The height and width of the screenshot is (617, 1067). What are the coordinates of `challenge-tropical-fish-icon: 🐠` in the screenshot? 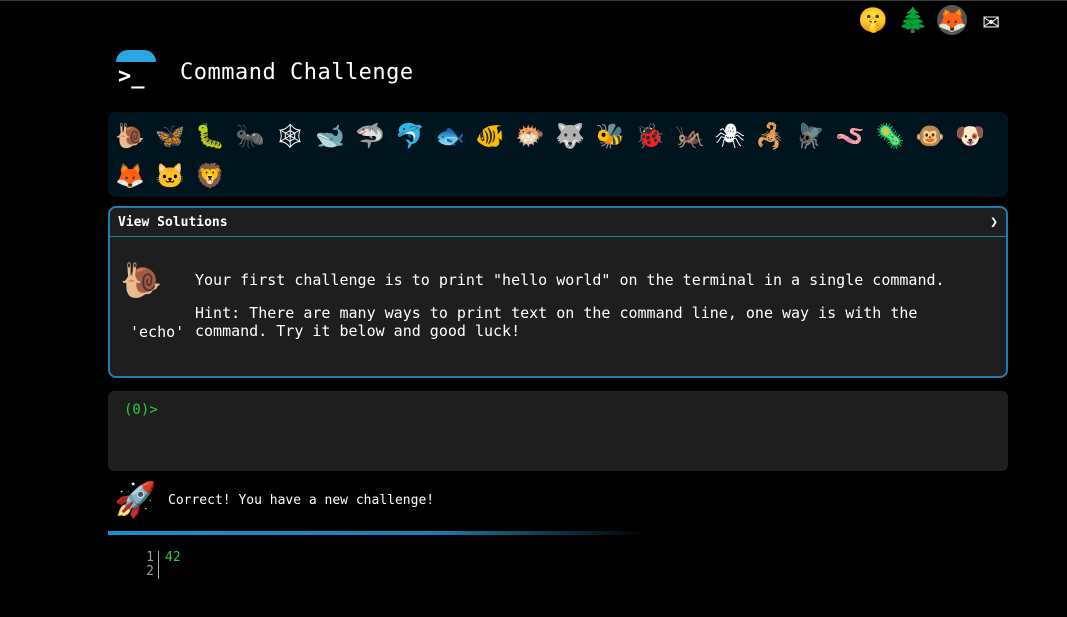 It's located at (490, 136).